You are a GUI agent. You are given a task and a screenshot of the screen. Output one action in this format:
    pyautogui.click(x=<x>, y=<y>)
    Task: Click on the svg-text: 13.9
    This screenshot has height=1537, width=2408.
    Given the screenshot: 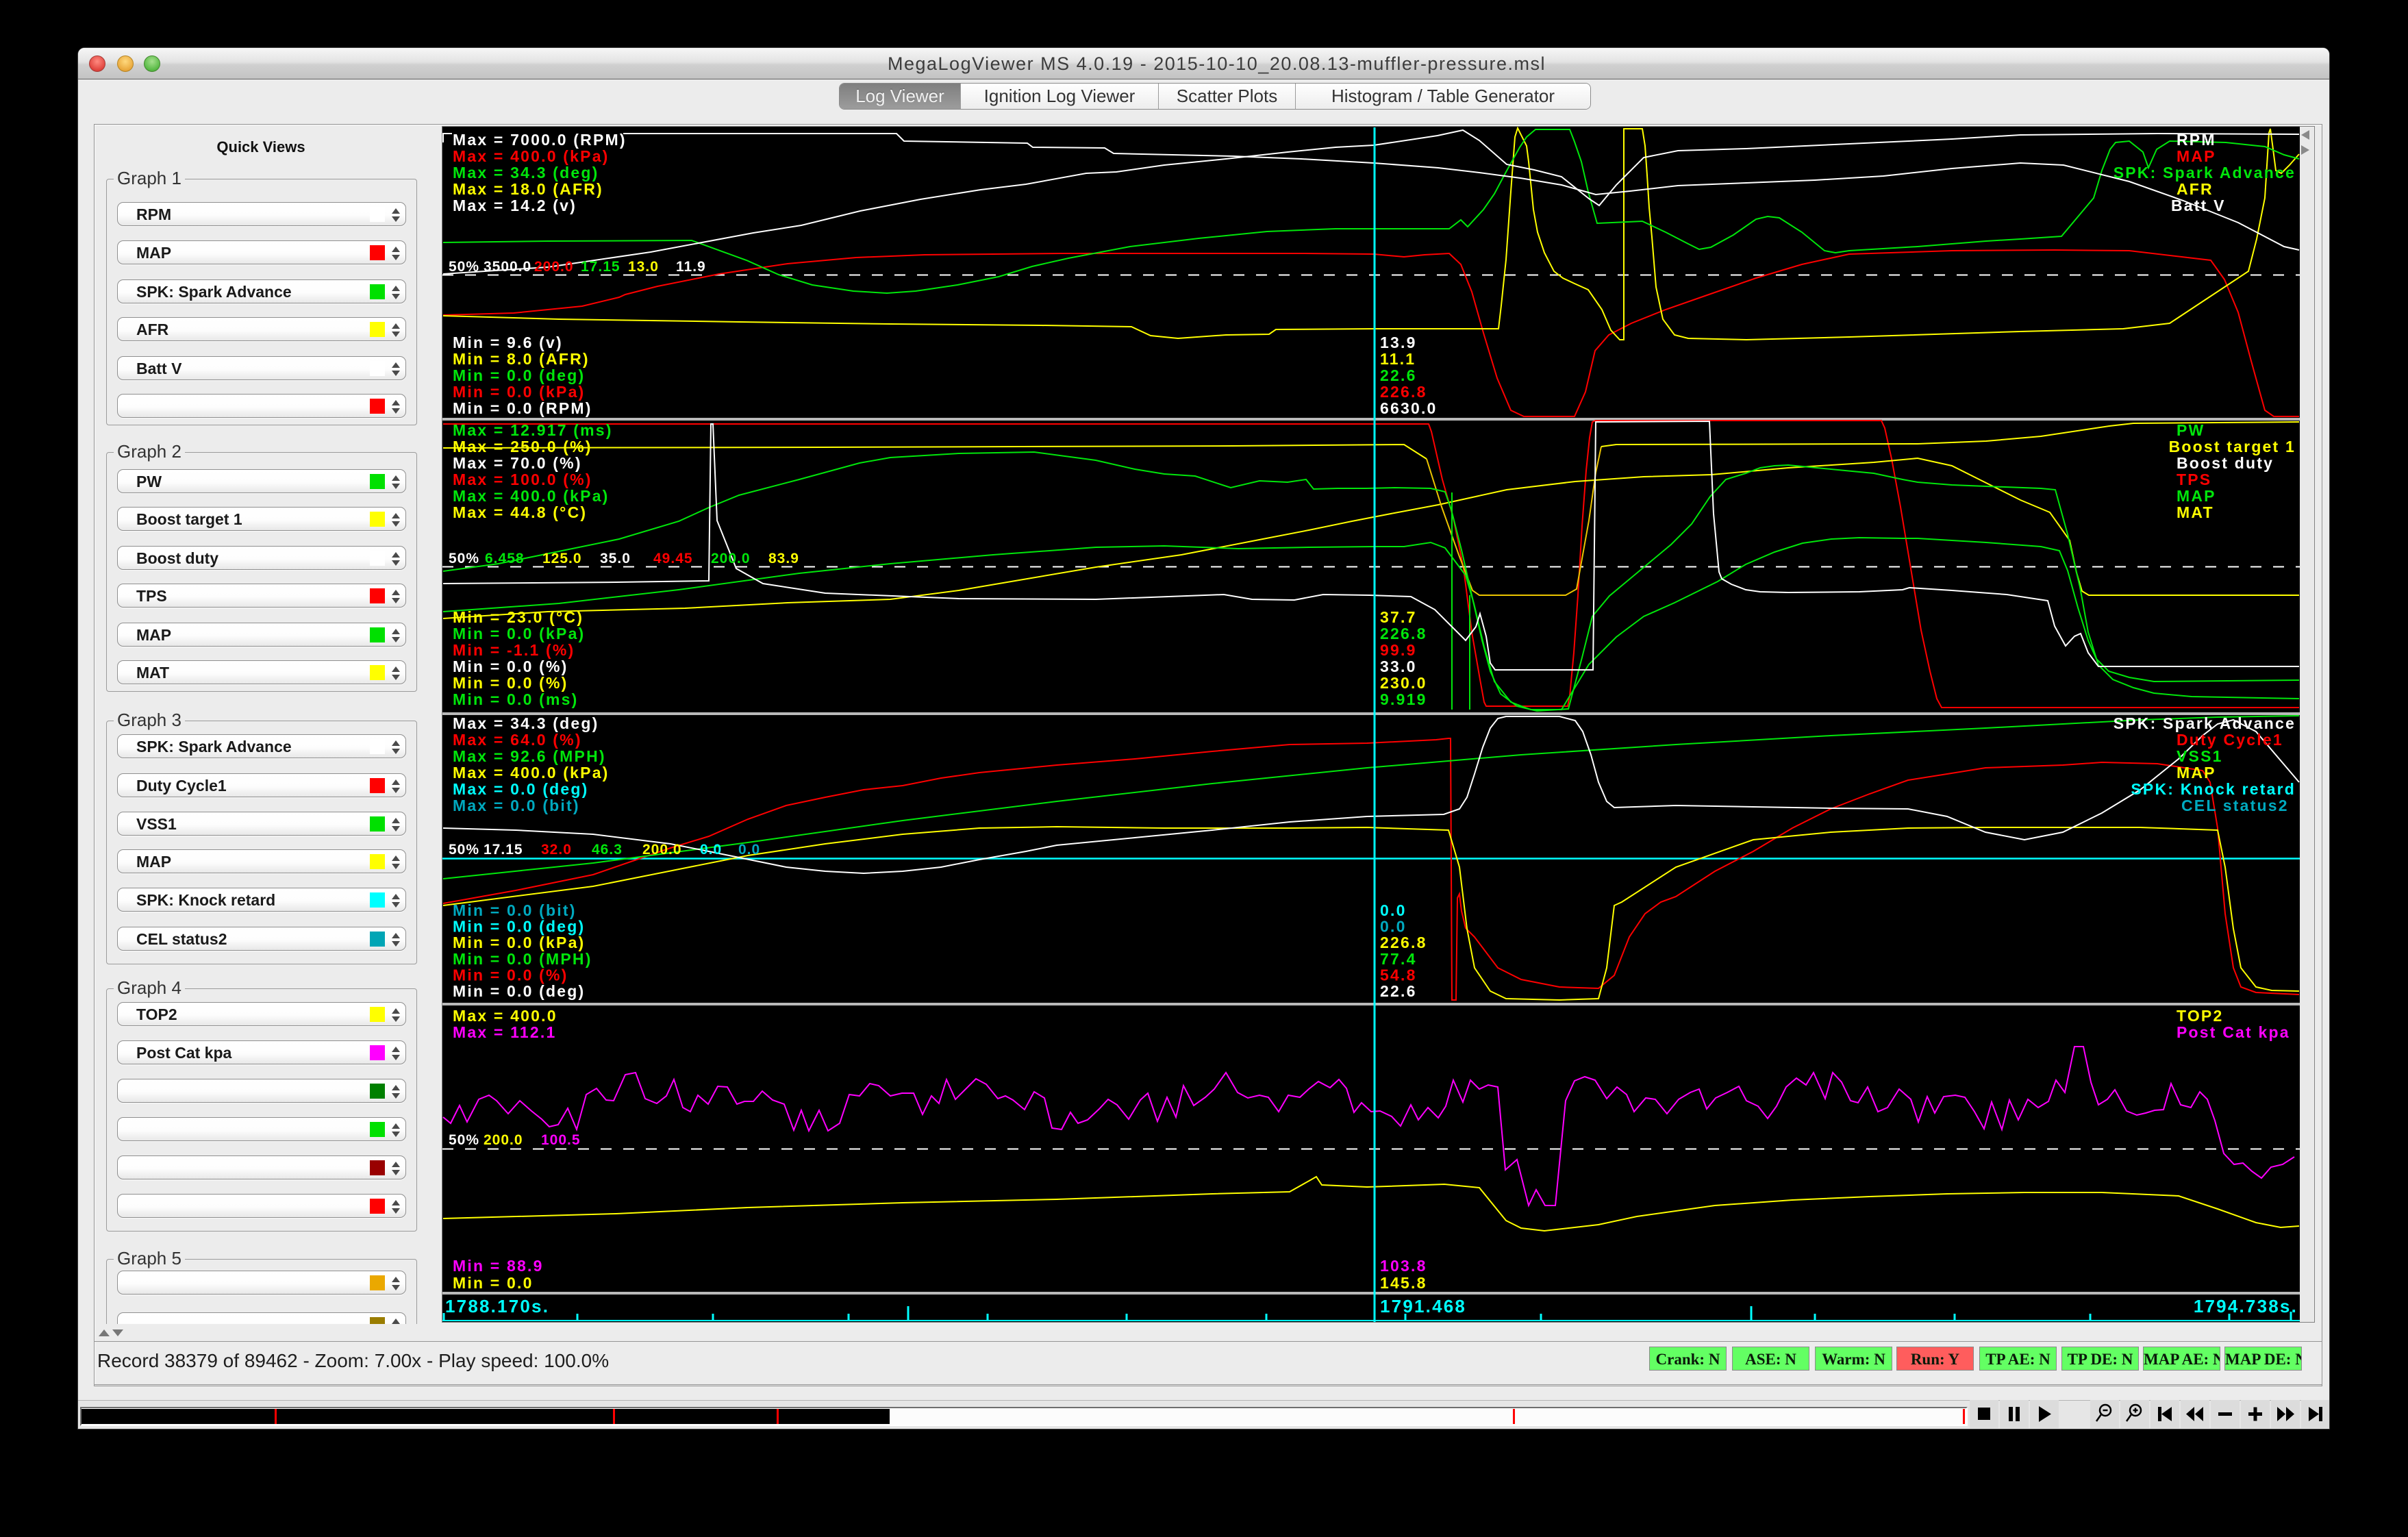 What is the action you would take?
    pyautogui.click(x=1398, y=342)
    